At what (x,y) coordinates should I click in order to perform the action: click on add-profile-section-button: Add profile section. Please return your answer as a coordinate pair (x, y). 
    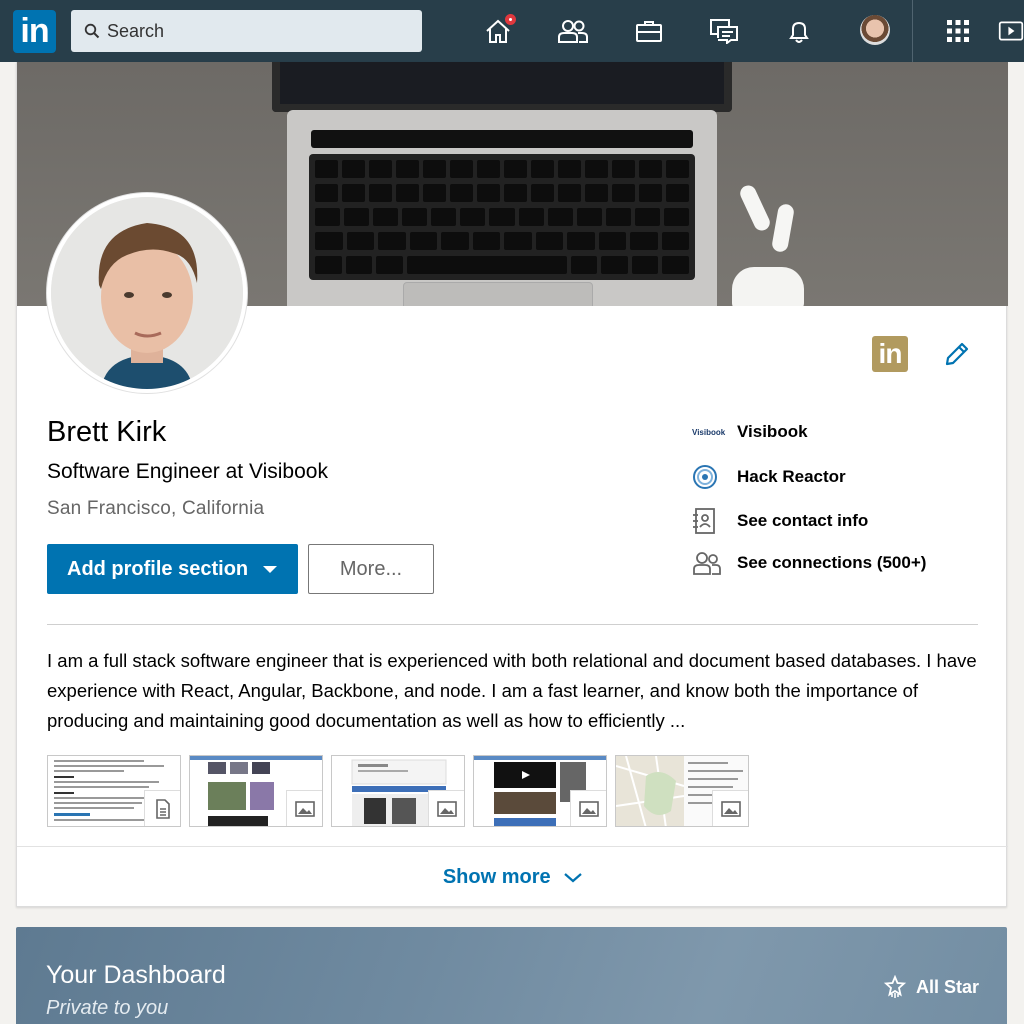
    Looking at the image, I should click on (172, 569).